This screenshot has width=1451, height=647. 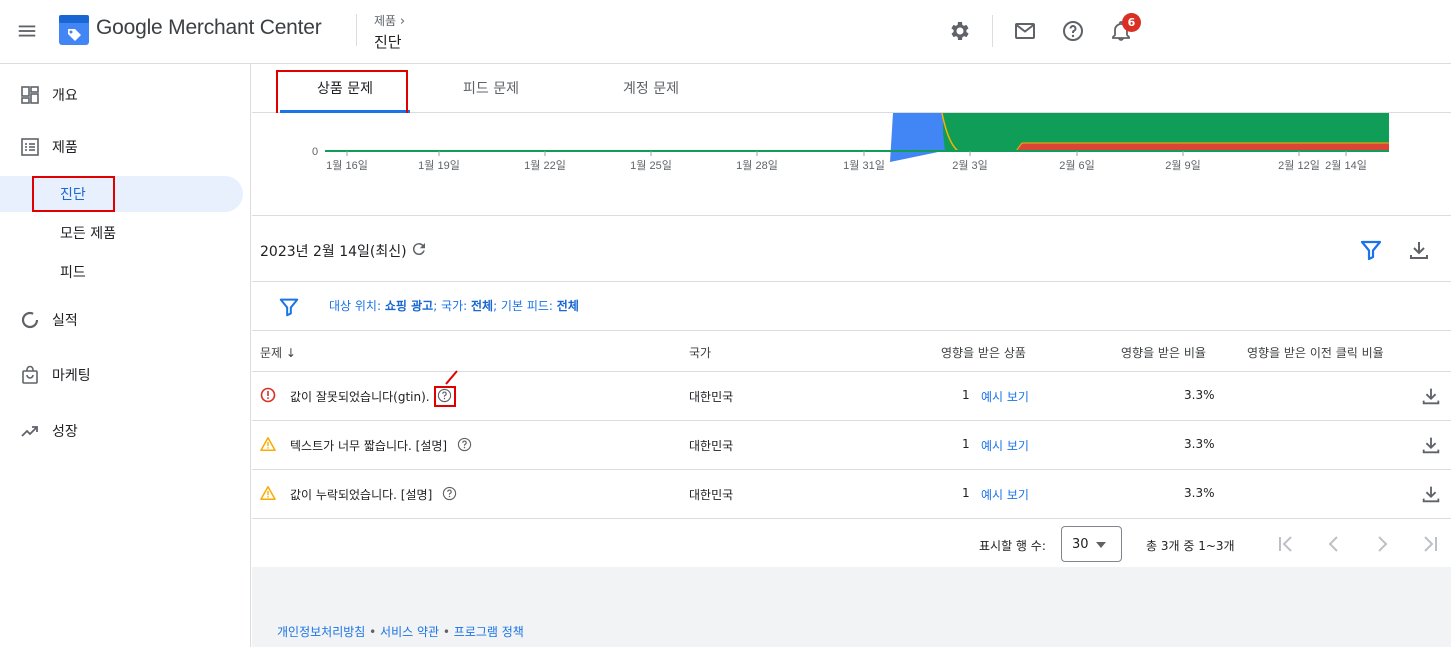 I want to click on tab-account-issues: 계정 문제, so click(x=651, y=88).